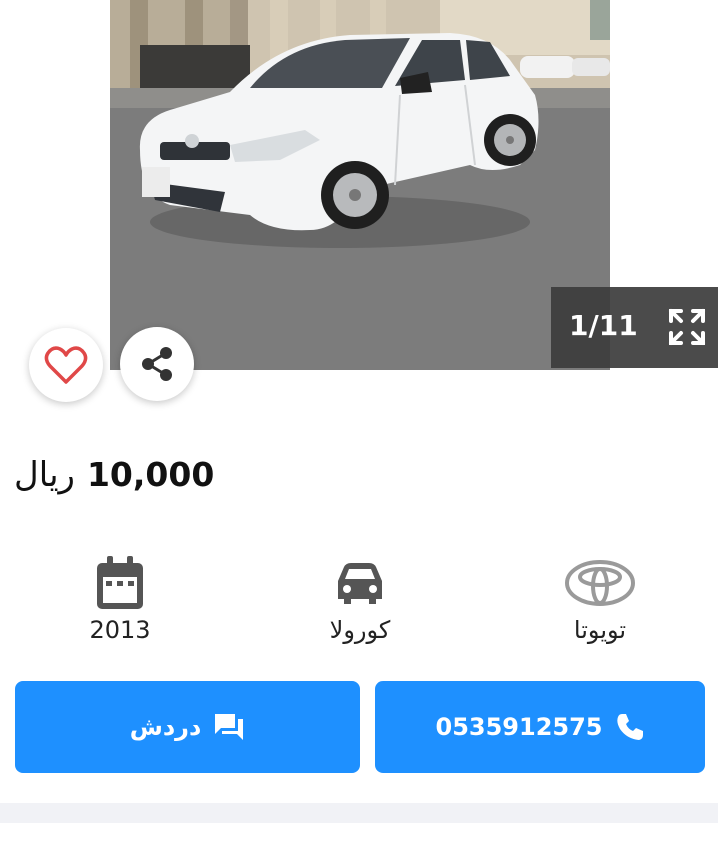 The image size is (718, 847). Describe the element at coordinates (229, 727) in the screenshot. I see `chat-icon` at that location.